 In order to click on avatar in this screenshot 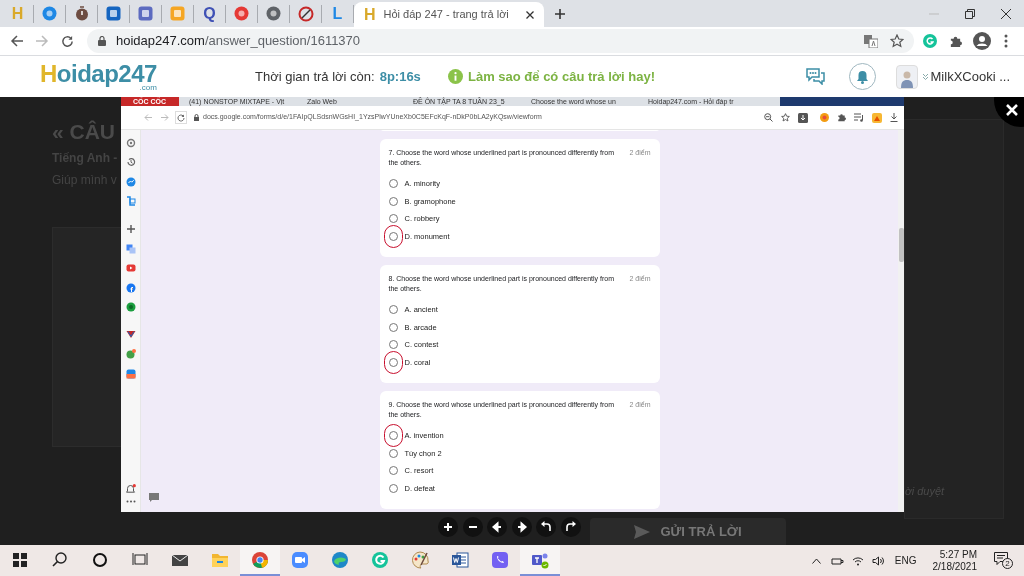, I will do `click(906, 76)`.